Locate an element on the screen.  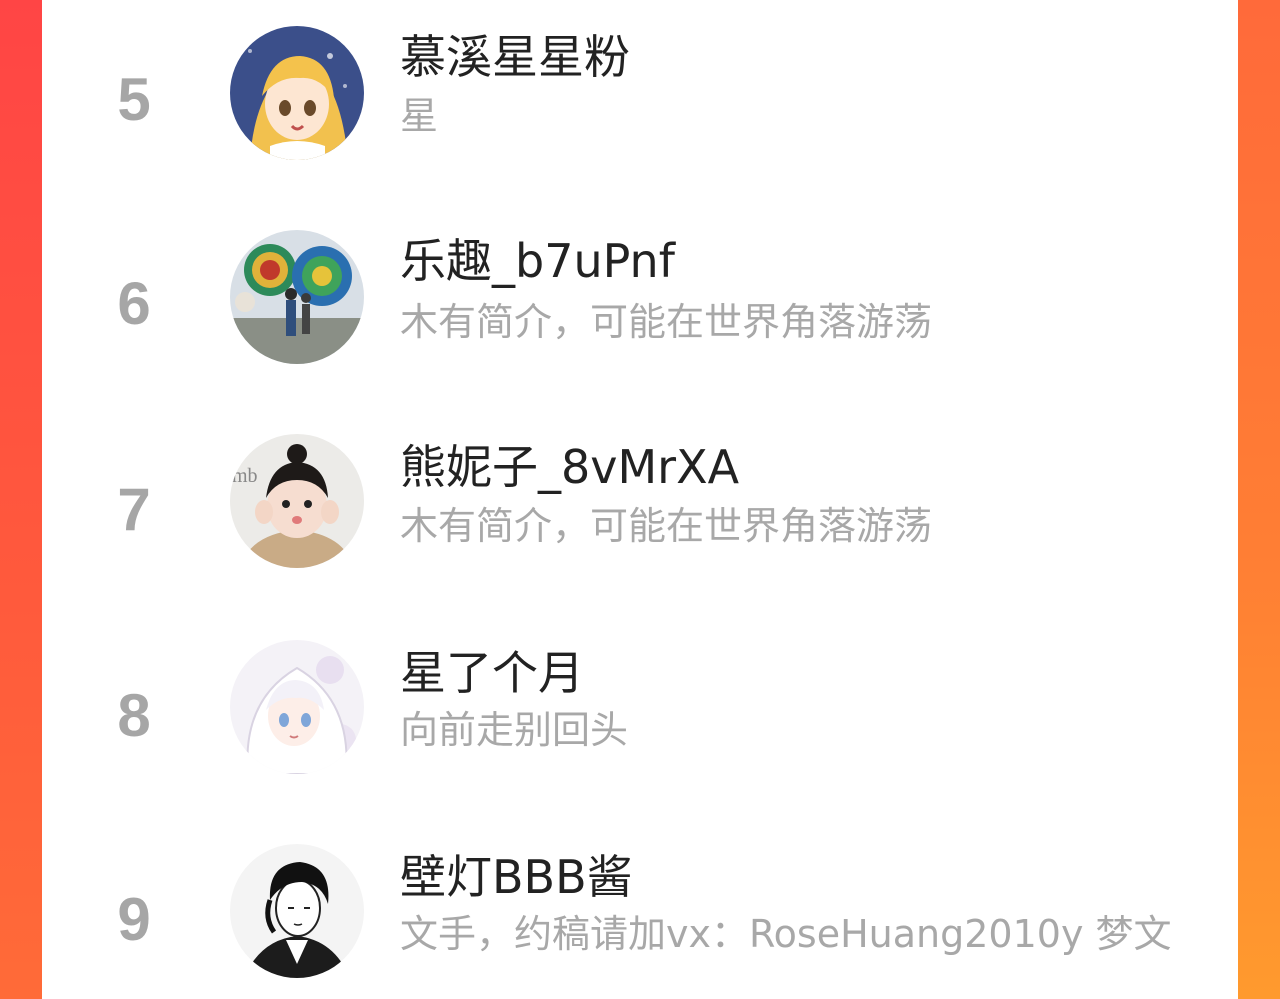
rank-number: 6 is located at coordinates (134, 303).